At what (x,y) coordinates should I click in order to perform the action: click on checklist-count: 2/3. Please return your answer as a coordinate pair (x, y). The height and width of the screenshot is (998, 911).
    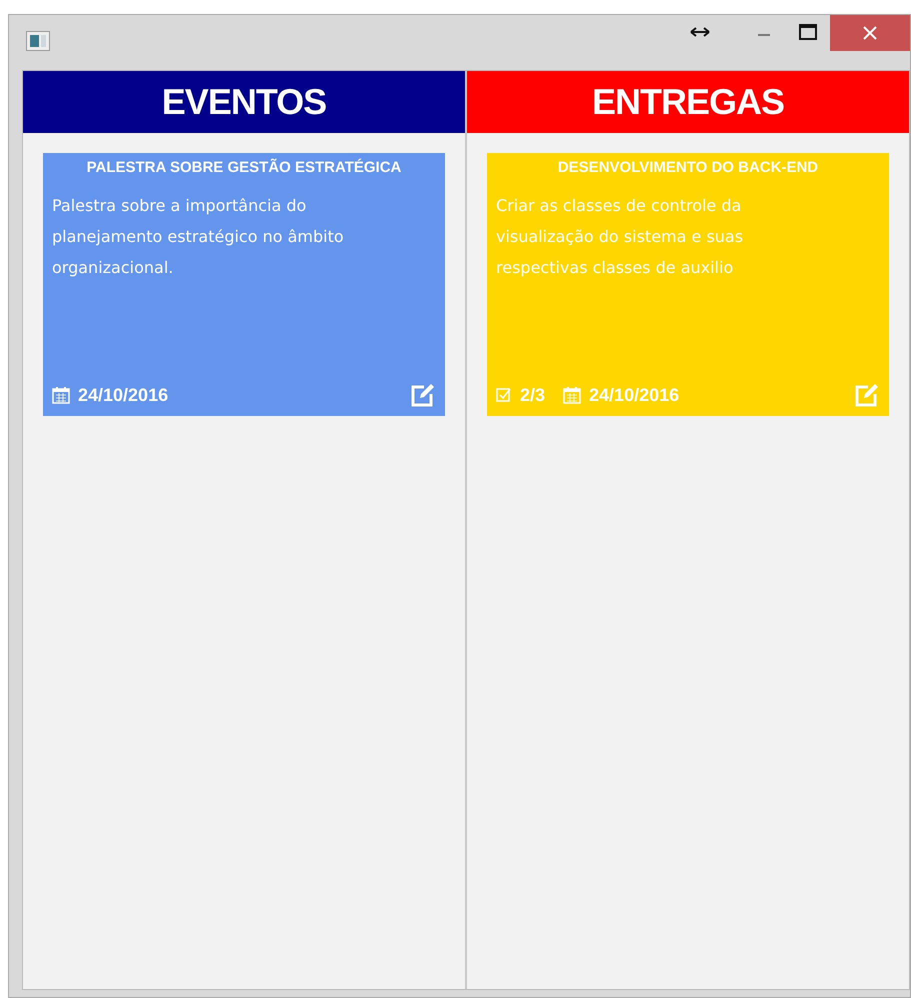
    Looking at the image, I should click on (533, 395).